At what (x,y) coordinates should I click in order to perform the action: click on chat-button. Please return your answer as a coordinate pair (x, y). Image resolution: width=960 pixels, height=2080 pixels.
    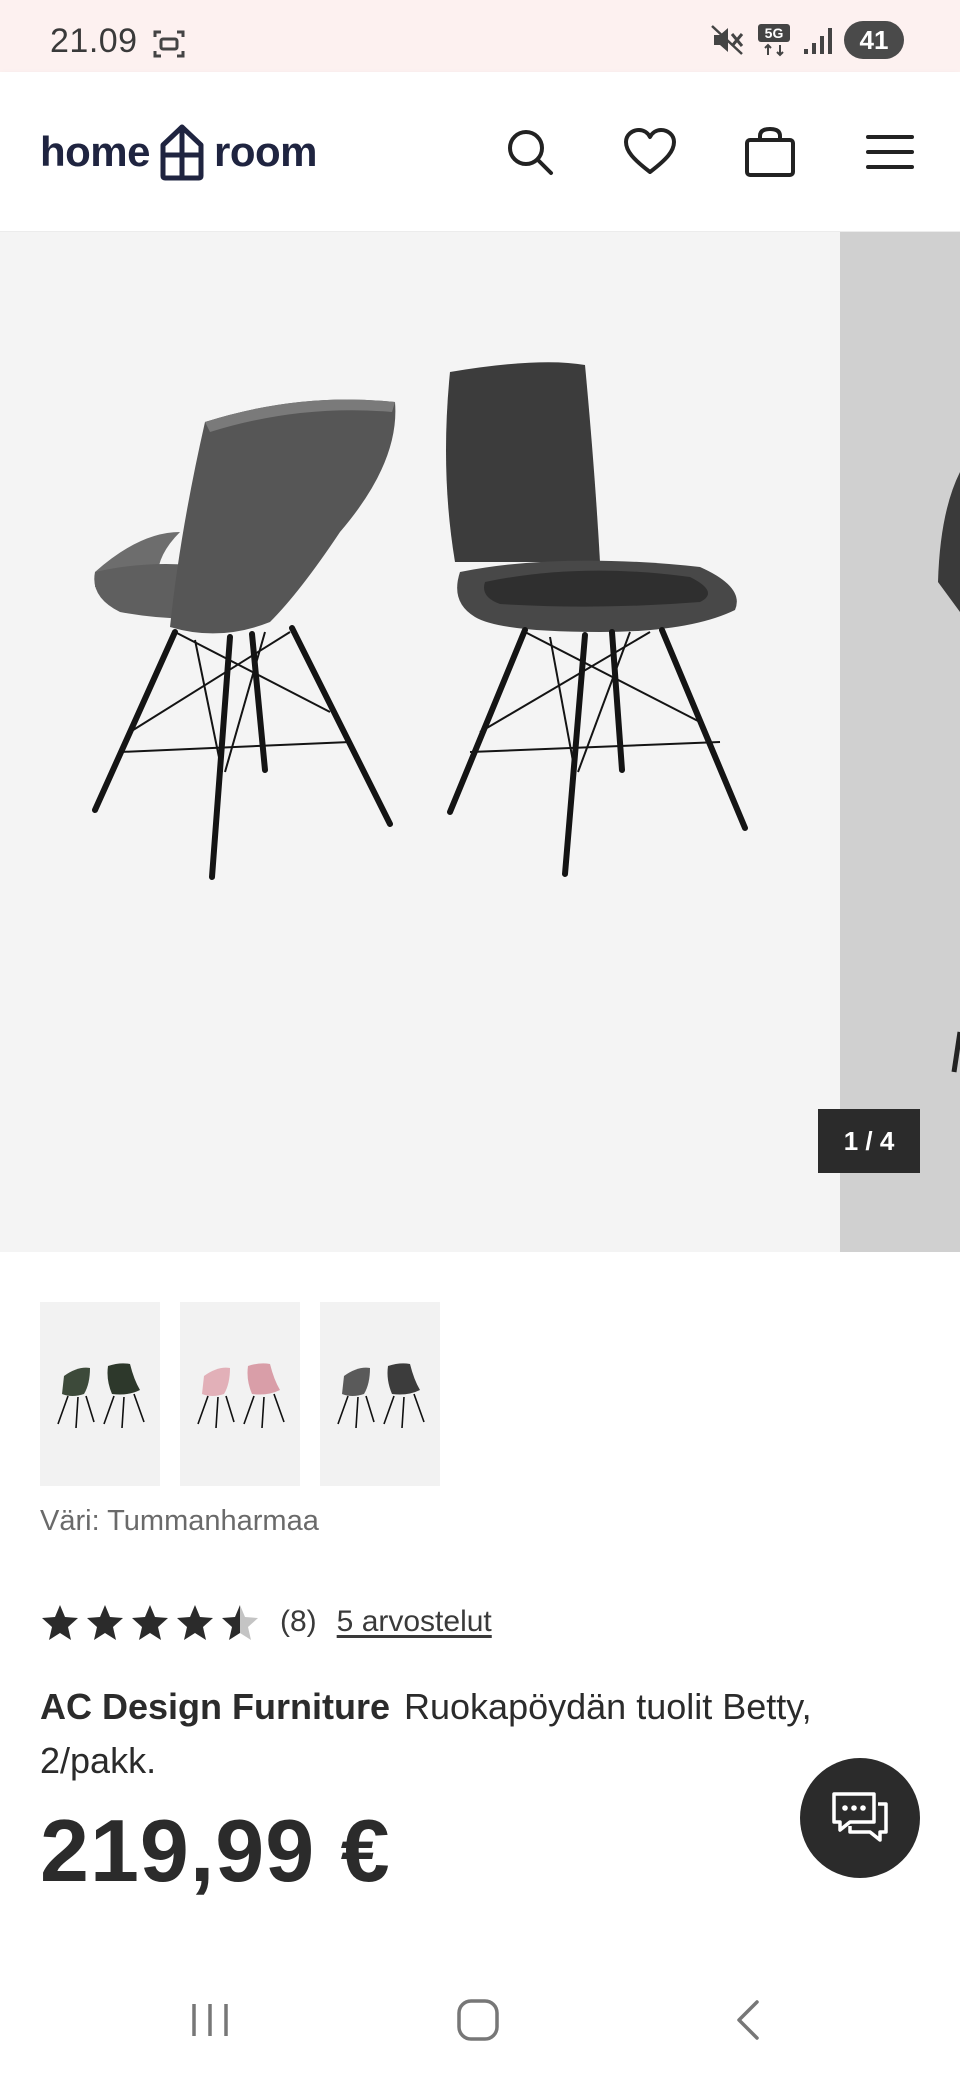
    Looking at the image, I should click on (860, 1818).